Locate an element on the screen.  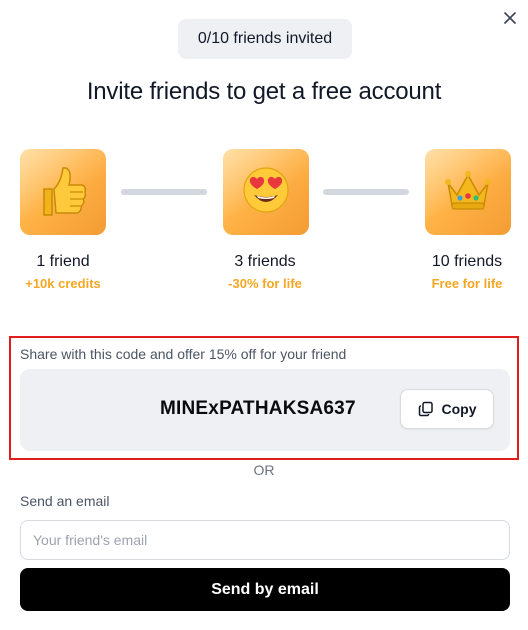
send-by-email-button: Send by email is located at coordinates (265, 589).